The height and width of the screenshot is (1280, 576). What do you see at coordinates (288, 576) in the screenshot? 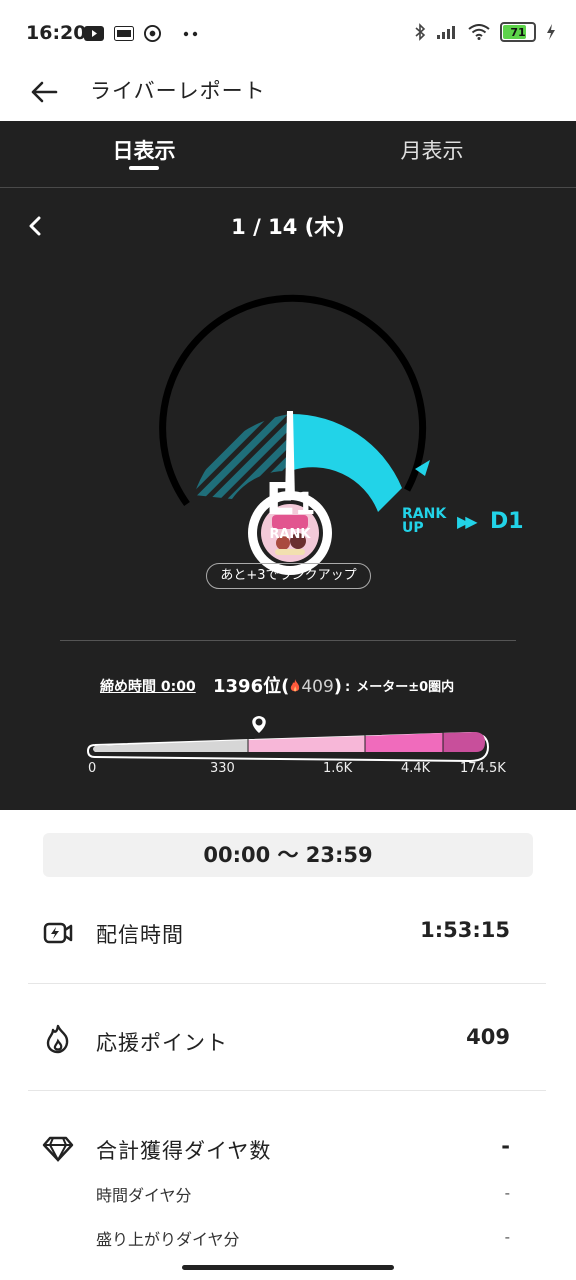
I see `remaining-to-rankup-pill: あと+3でランクアップ` at bounding box center [288, 576].